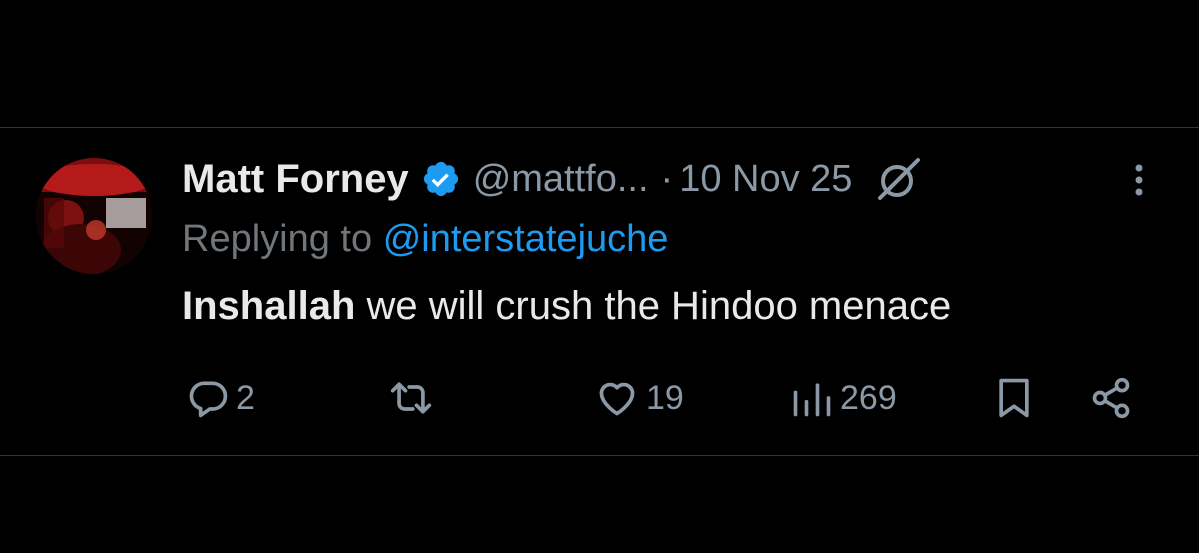 The height and width of the screenshot is (553, 1199). What do you see at coordinates (599, 127) in the screenshot?
I see `top-divider` at bounding box center [599, 127].